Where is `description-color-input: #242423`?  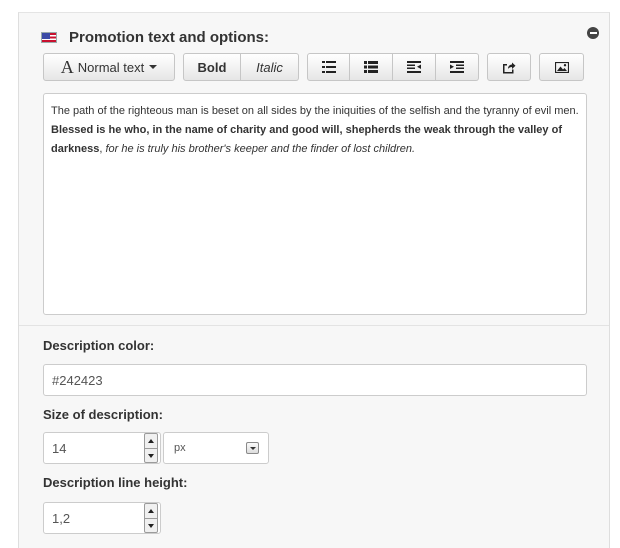
description-color-input: #242423 is located at coordinates (315, 380).